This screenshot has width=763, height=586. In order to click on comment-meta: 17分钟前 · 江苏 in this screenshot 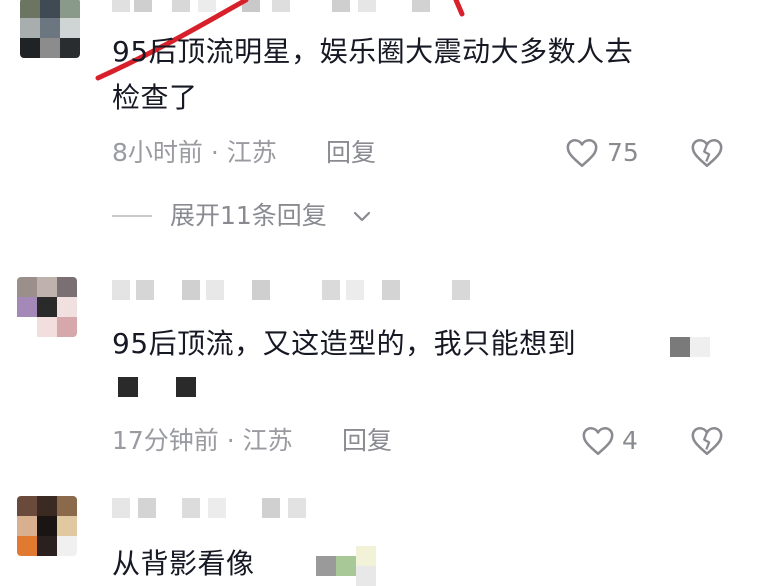, I will do `click(202, 440)`.